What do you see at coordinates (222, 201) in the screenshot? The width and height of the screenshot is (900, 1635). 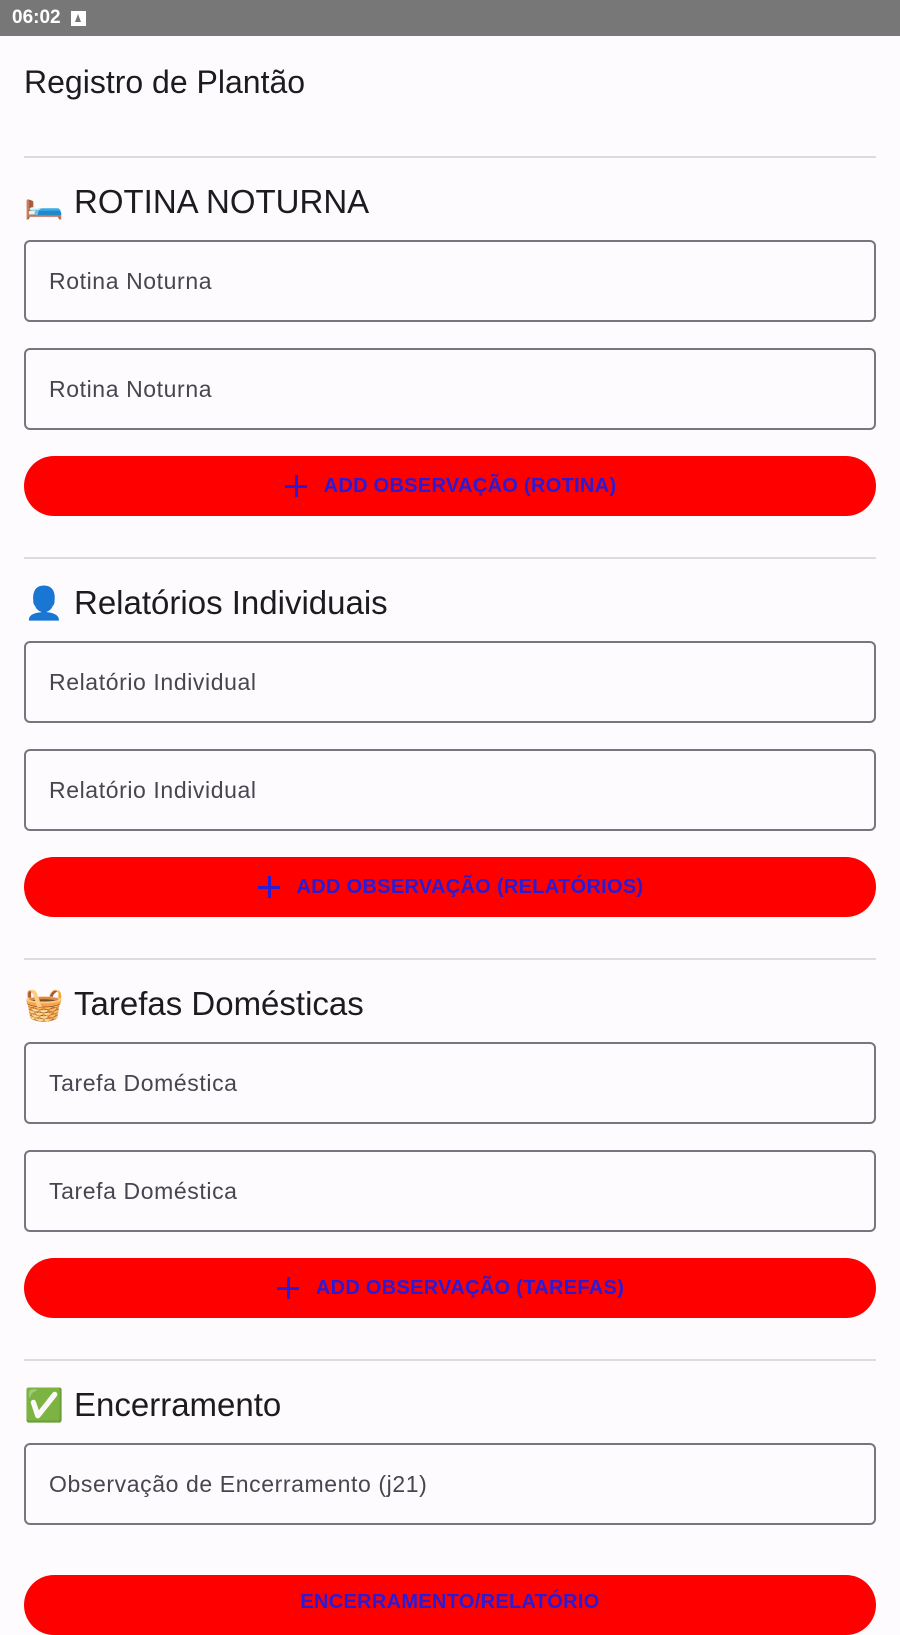 I see `section-title: ROTINA NOTURNA` at bounding box center [222, 201].